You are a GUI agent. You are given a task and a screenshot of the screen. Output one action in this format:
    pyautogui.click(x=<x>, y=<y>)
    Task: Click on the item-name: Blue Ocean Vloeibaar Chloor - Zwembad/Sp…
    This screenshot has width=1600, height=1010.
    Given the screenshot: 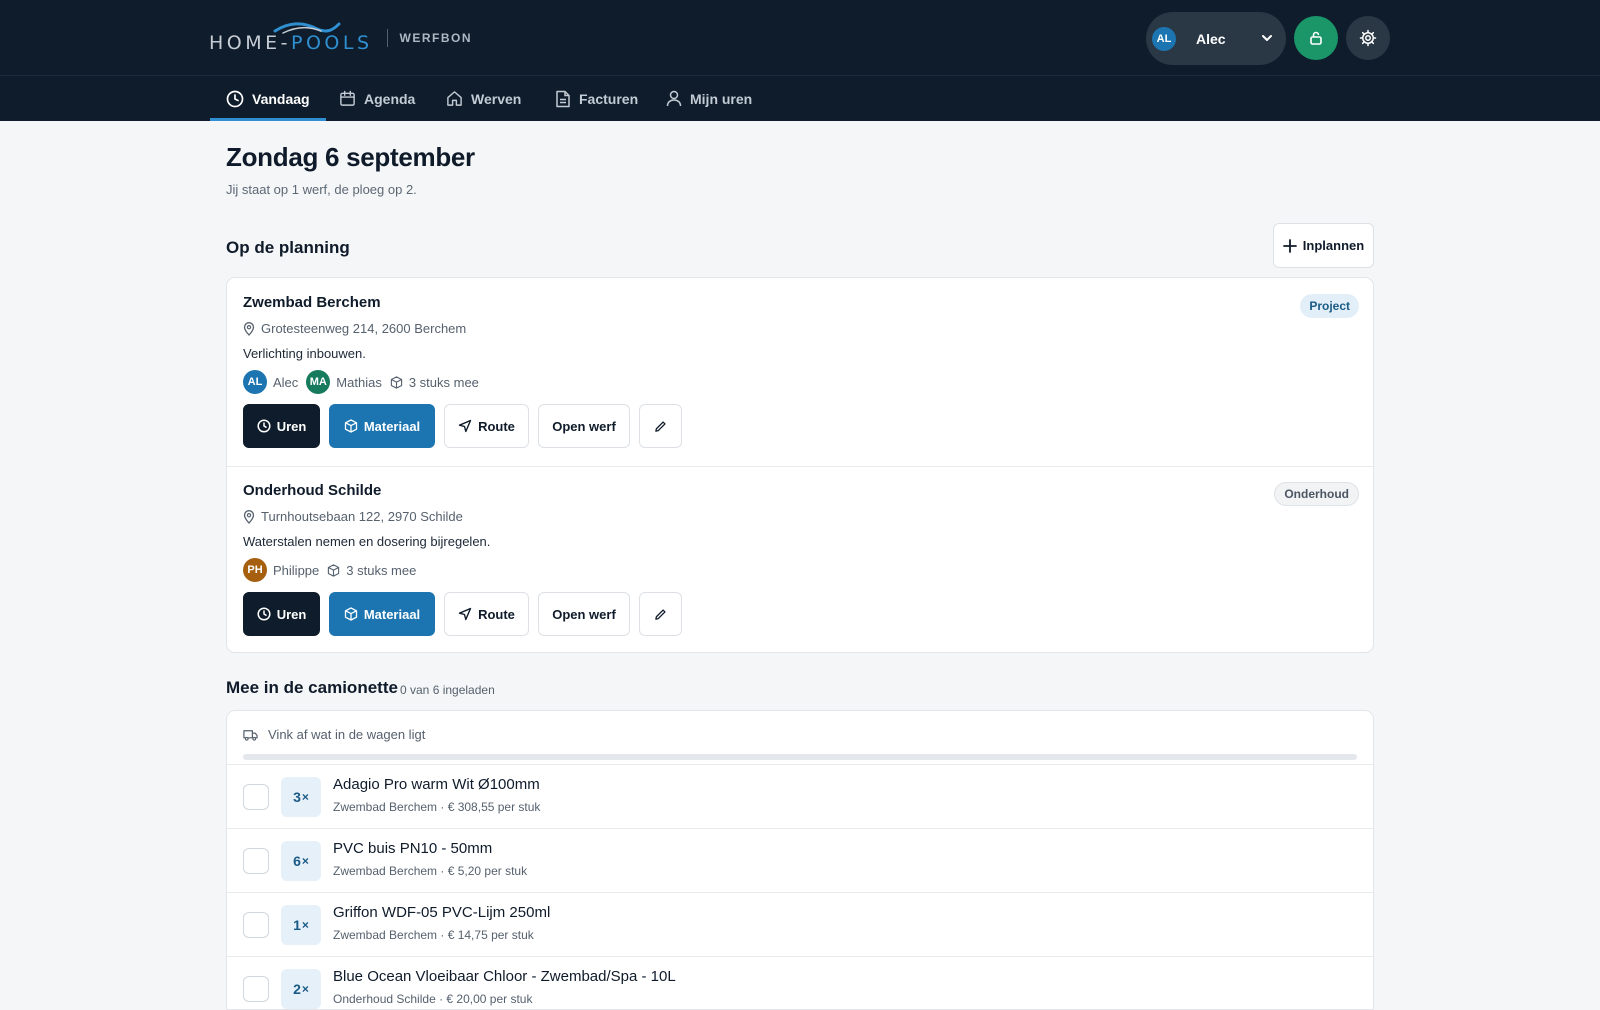 What is the action you would take?
    pyautogui.click(x=504, y=976)
    